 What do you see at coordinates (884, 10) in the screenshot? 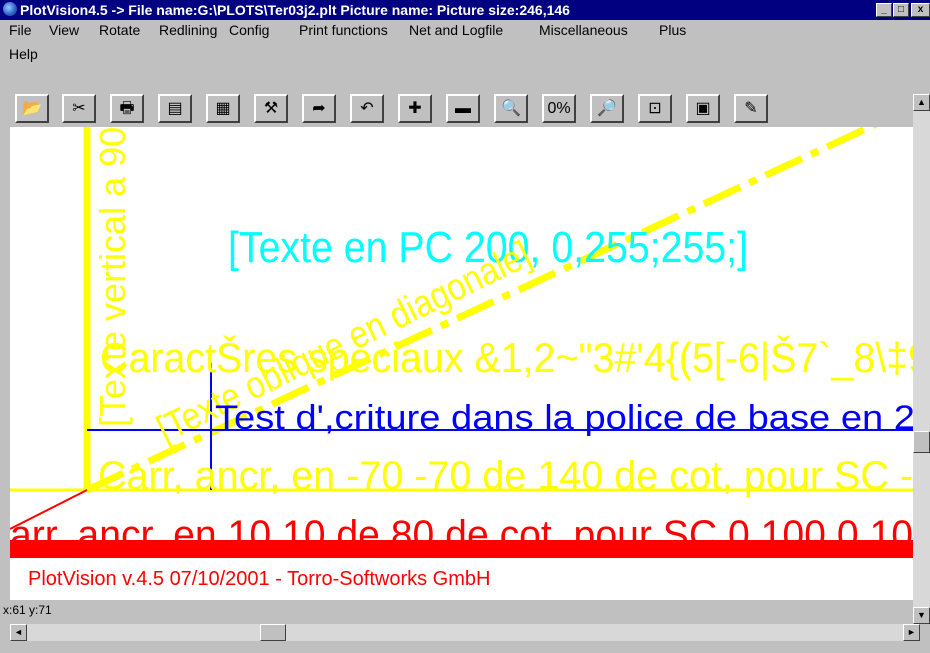
I see `minimize-button: _` at bounding box center [884, 10].